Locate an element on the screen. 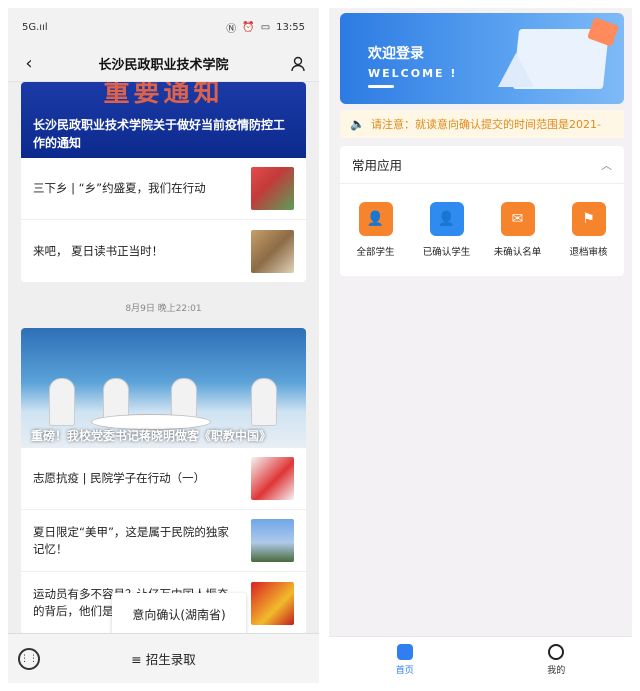 The width and height of the screenshot is (640, 691). nav-bar: ‹ 长沙民政职业技术学院 is located at coordinates (163, 64).